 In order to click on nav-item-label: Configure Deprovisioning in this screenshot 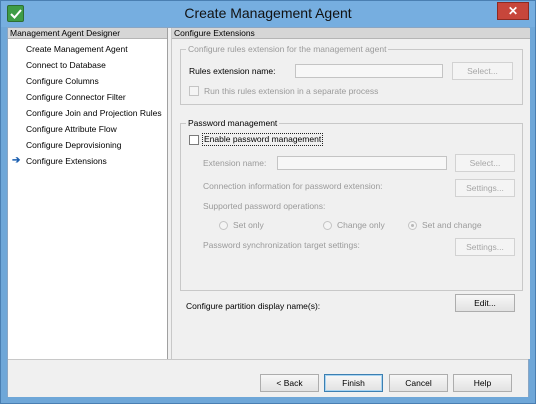, I will do `click(74, 145)`.